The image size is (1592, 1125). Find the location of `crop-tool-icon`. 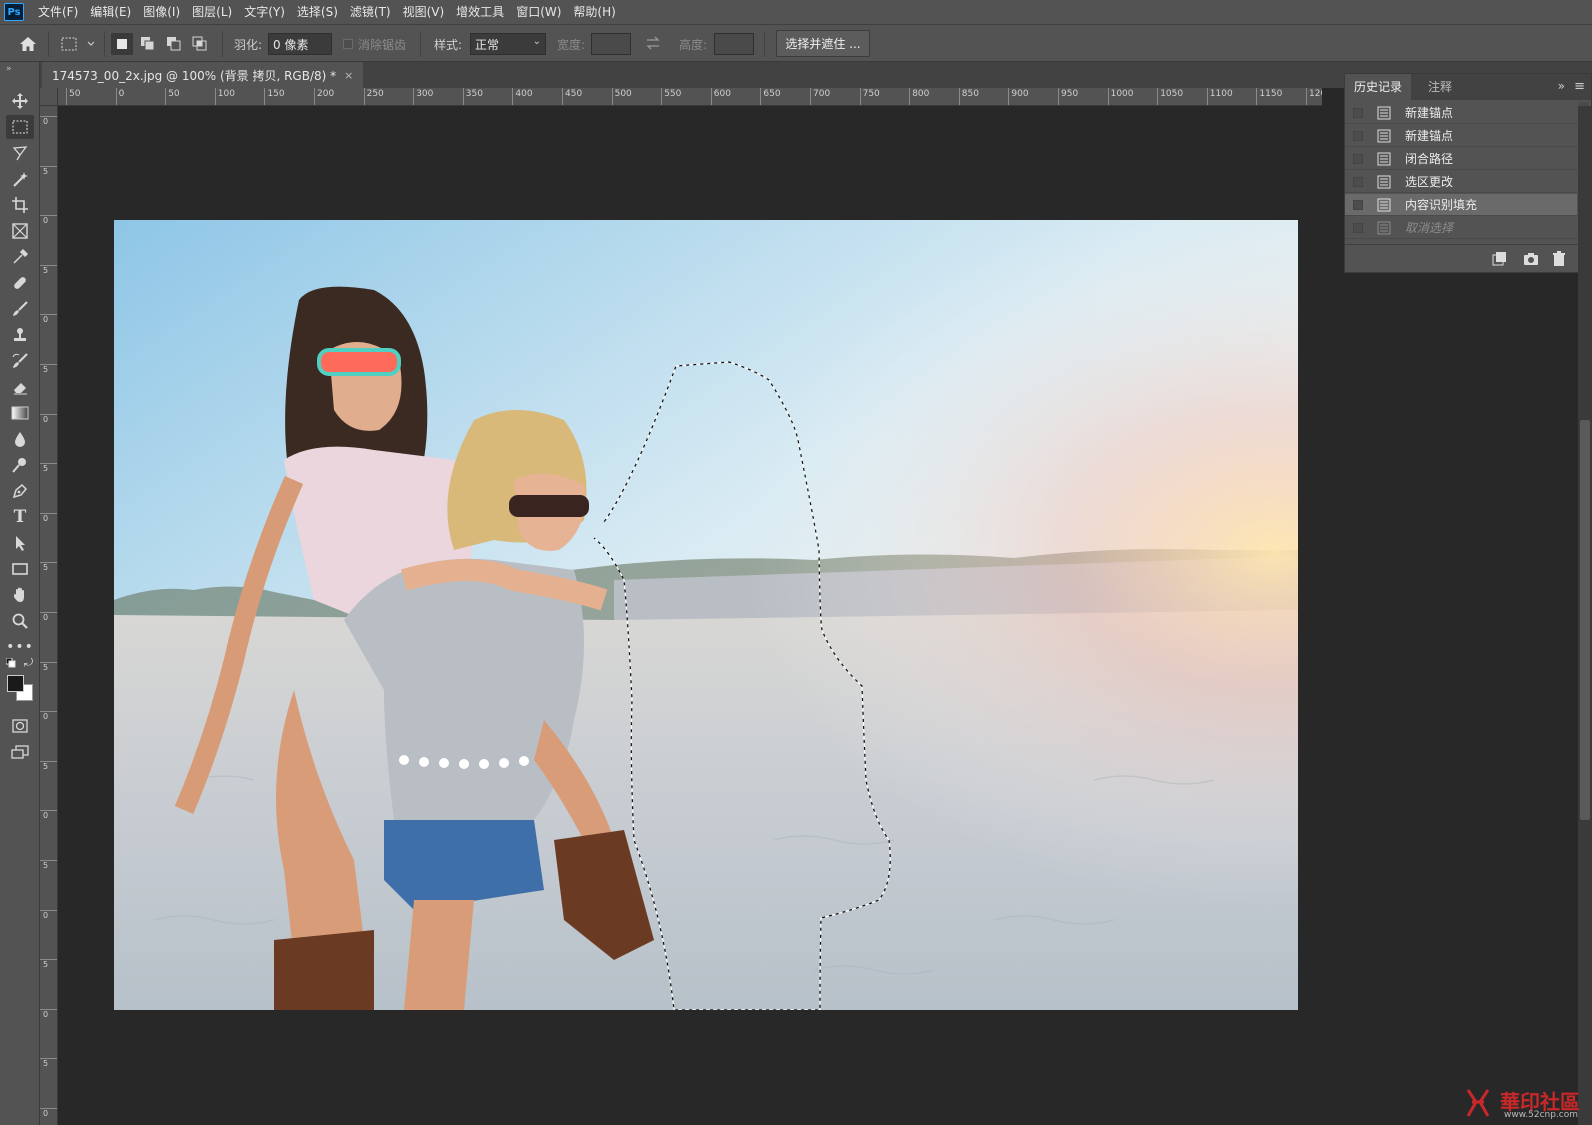

crop-tool-icon is located at coordinates (20, 205).